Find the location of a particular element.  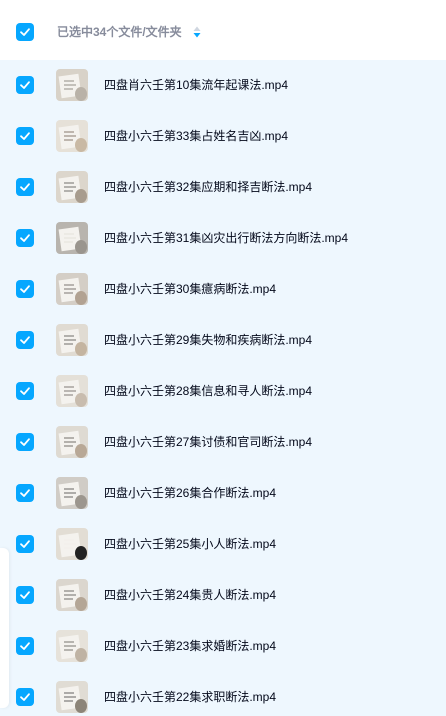

file-name: 四盘小六壬第28集信息和寻人断法.mp4 is located at coordinates (208, 391).